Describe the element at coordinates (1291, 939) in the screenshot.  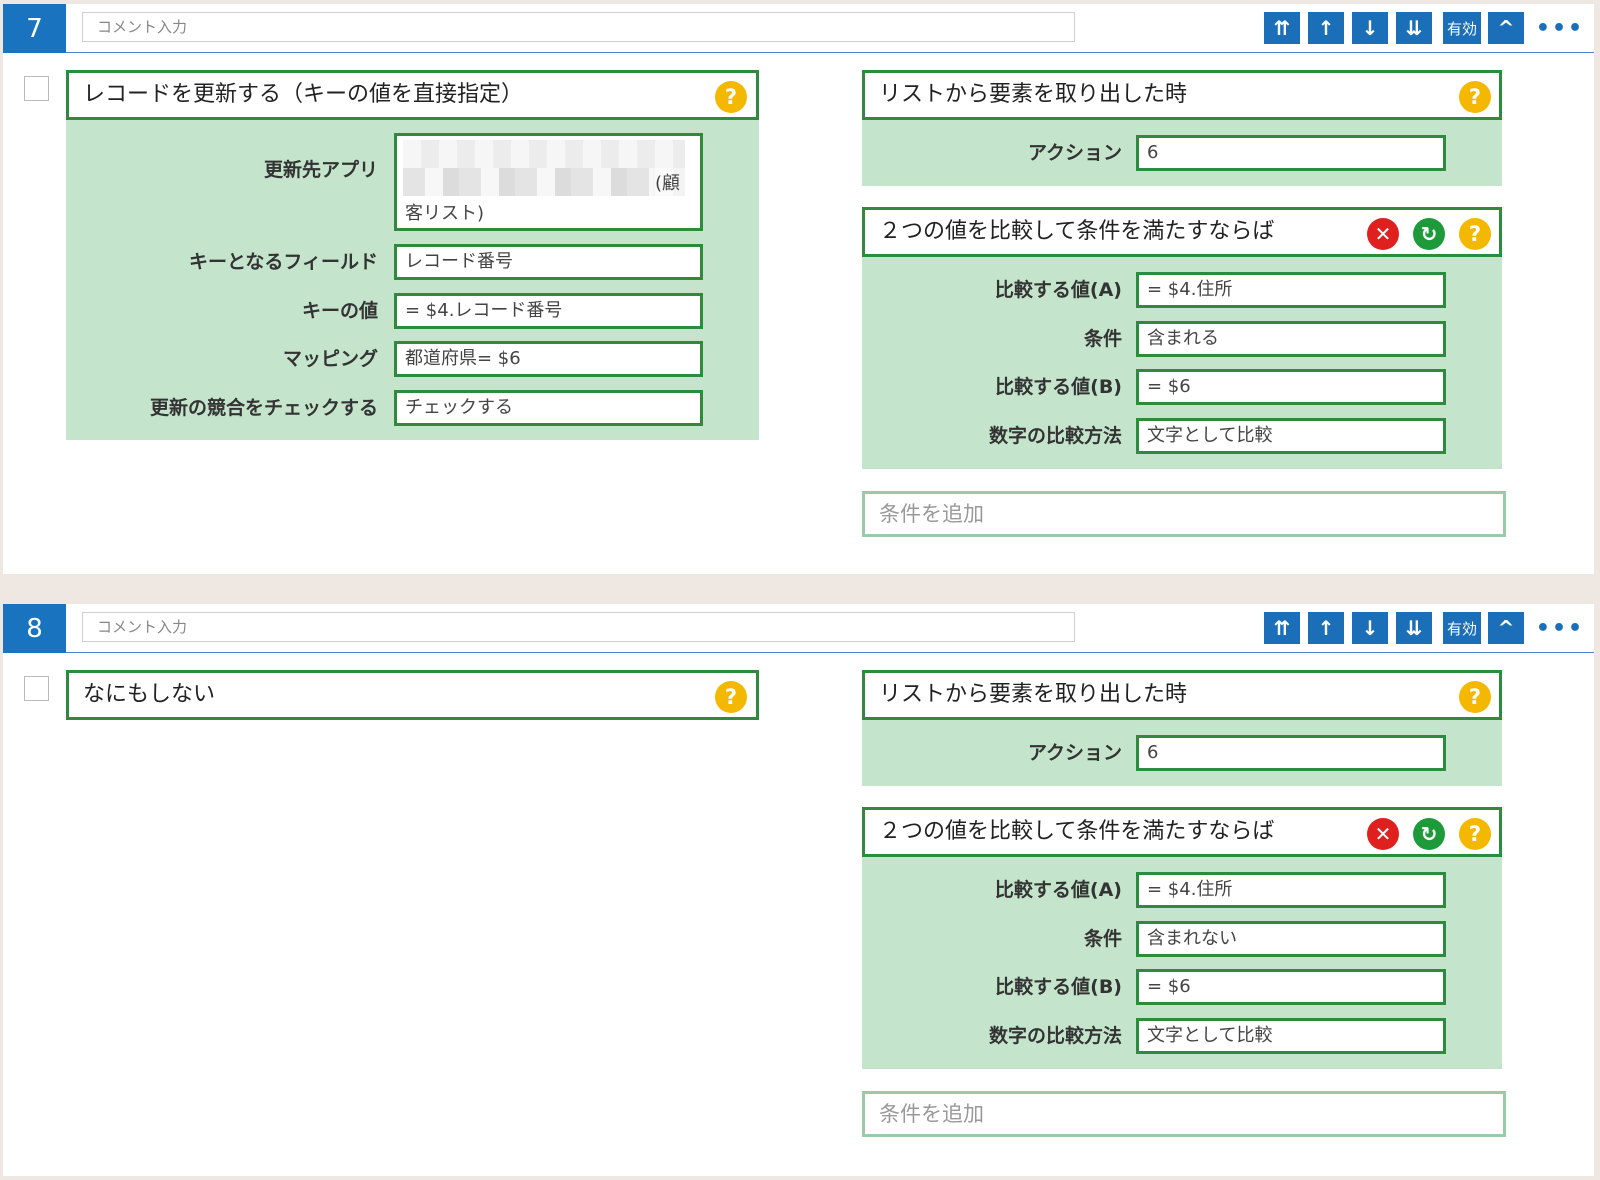
I see `condition-select: 含まれない` at that location.